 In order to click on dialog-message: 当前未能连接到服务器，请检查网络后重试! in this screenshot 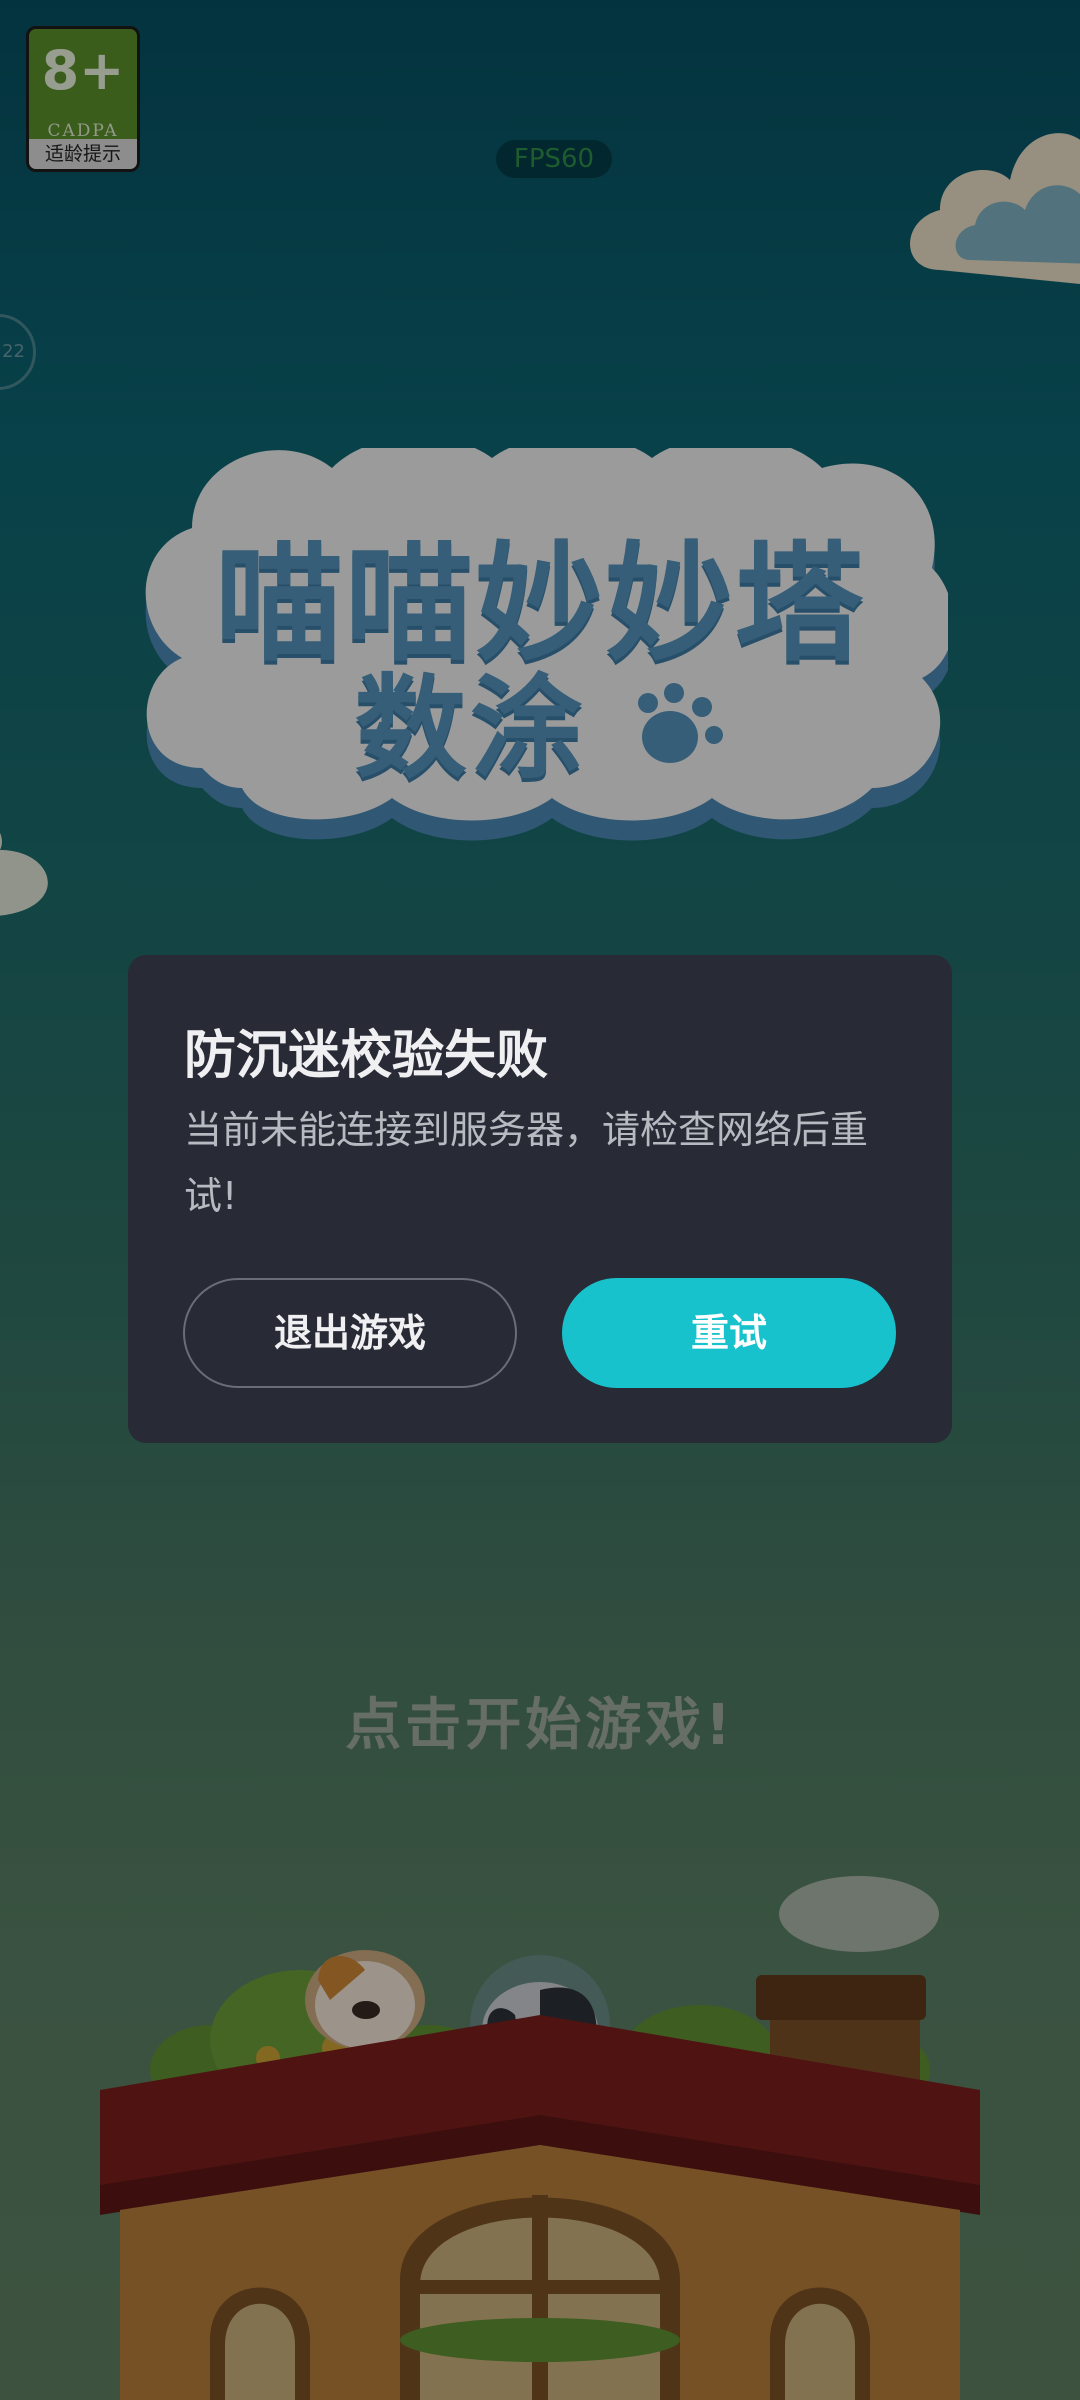, I will do `click(526, 1163)`.